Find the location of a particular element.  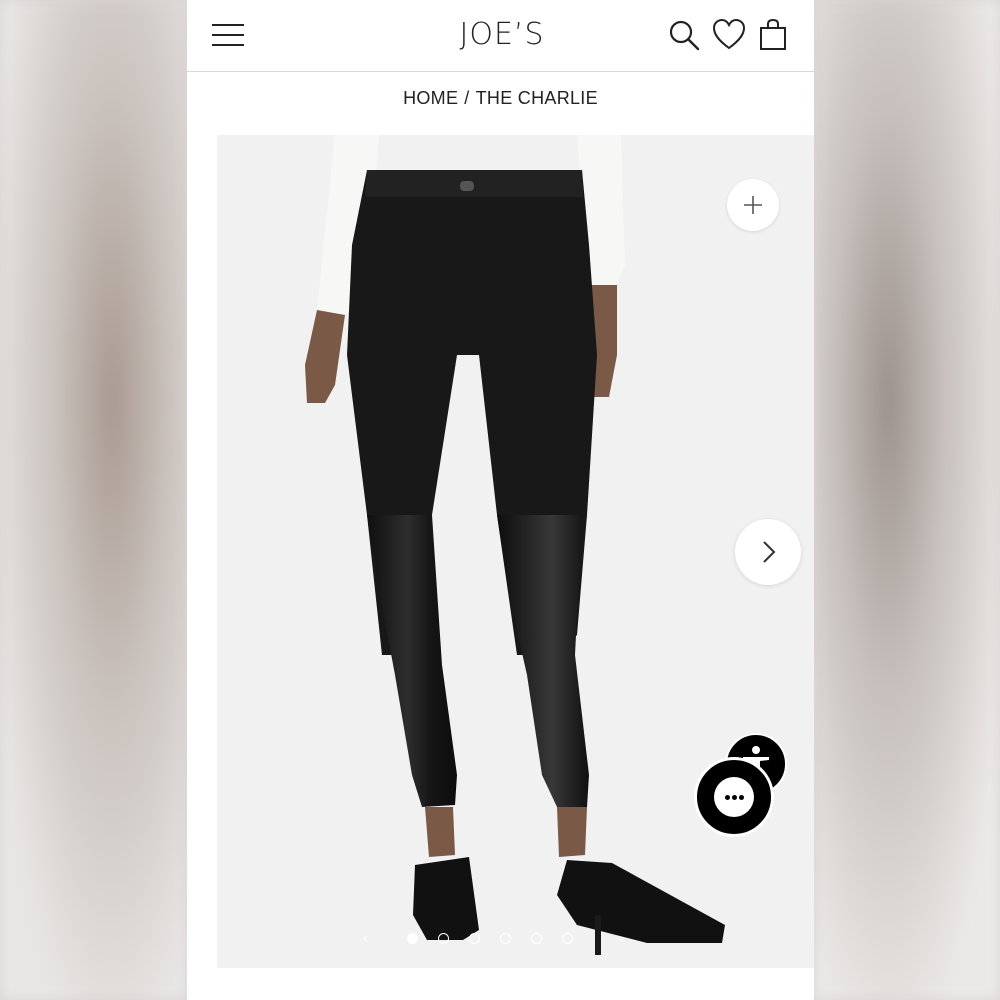

search-icon is located at coordinates (684, 35).